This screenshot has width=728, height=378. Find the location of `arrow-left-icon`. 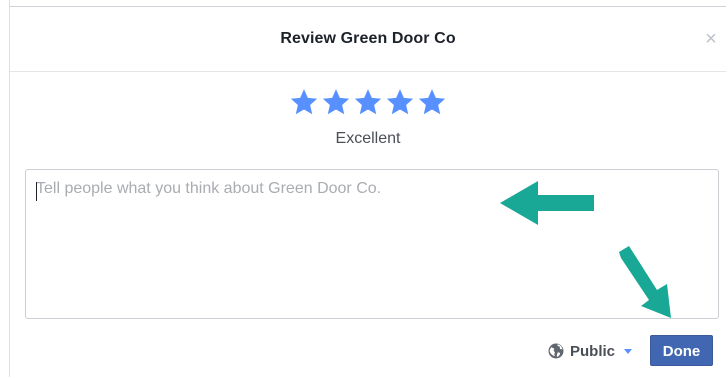

arrow-left-icon is located at coordinates (547, 203).